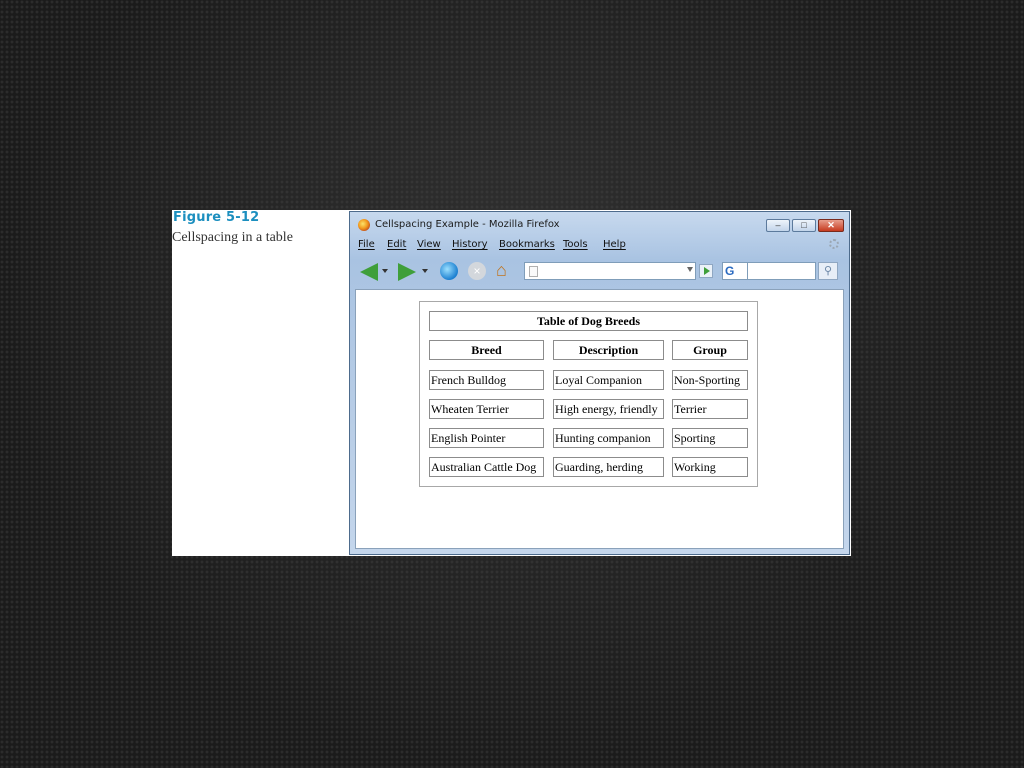 Image resolution: width=1024 pixels, height=768 pixels. Describe the element at coordinates (782, 271) in the screenshot. I see `search-input` at that location.